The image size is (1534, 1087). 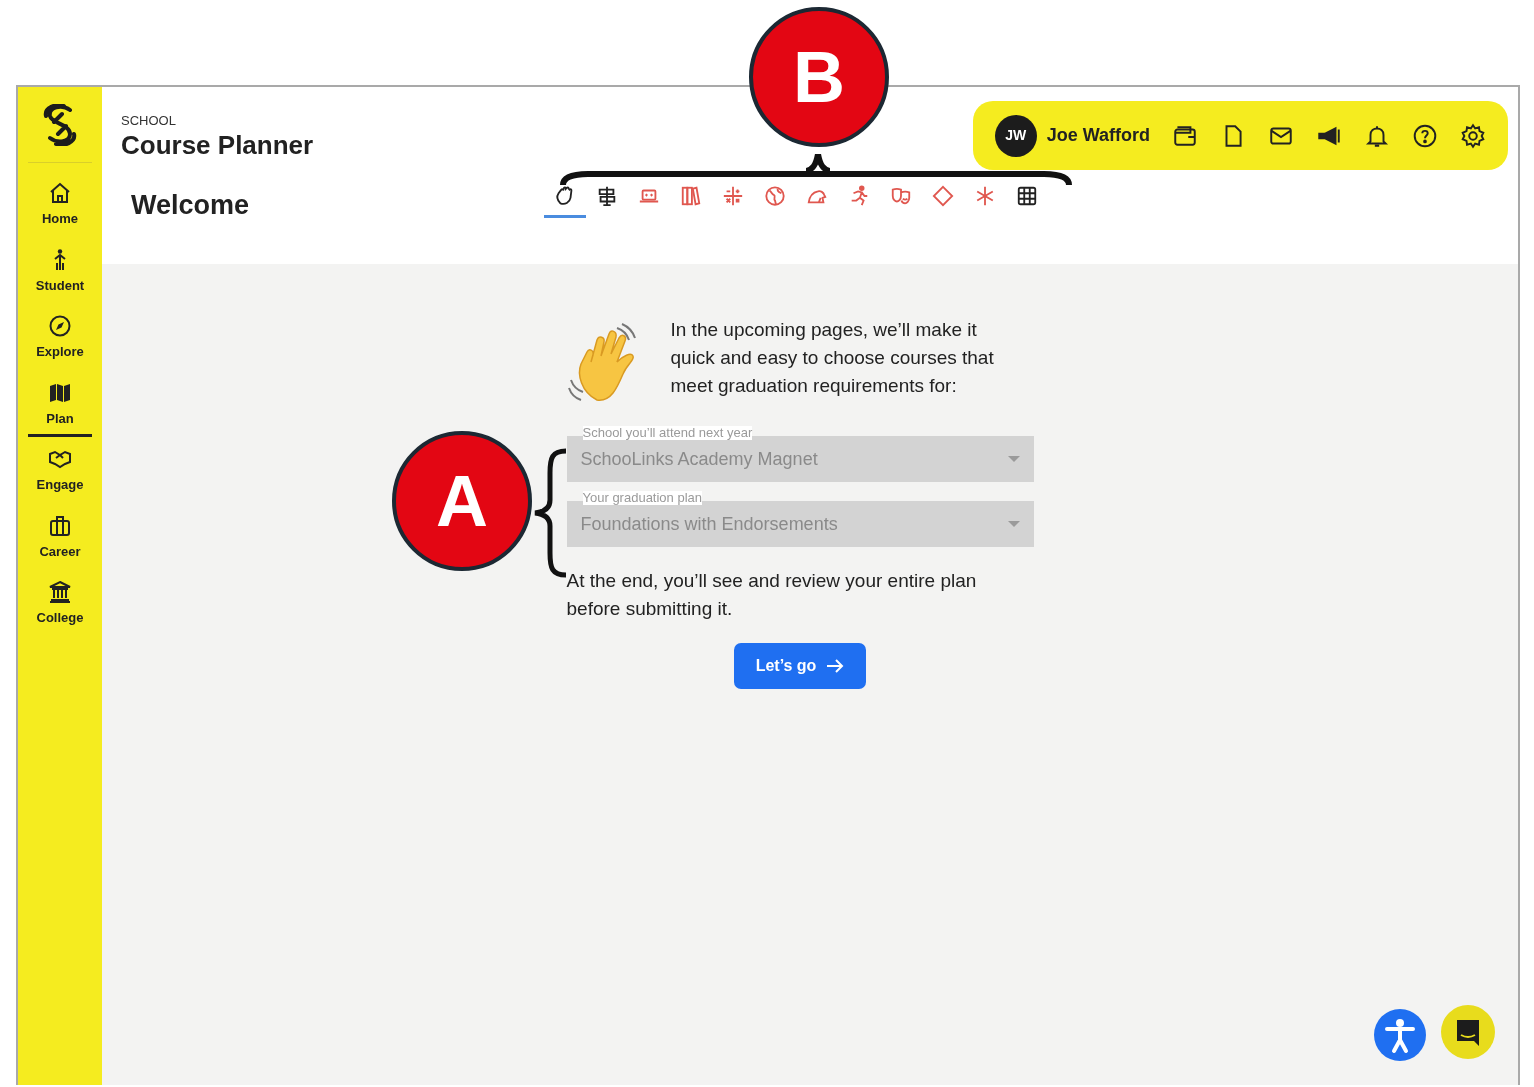 I want to click on help-button, so click(x=1425, y=135).